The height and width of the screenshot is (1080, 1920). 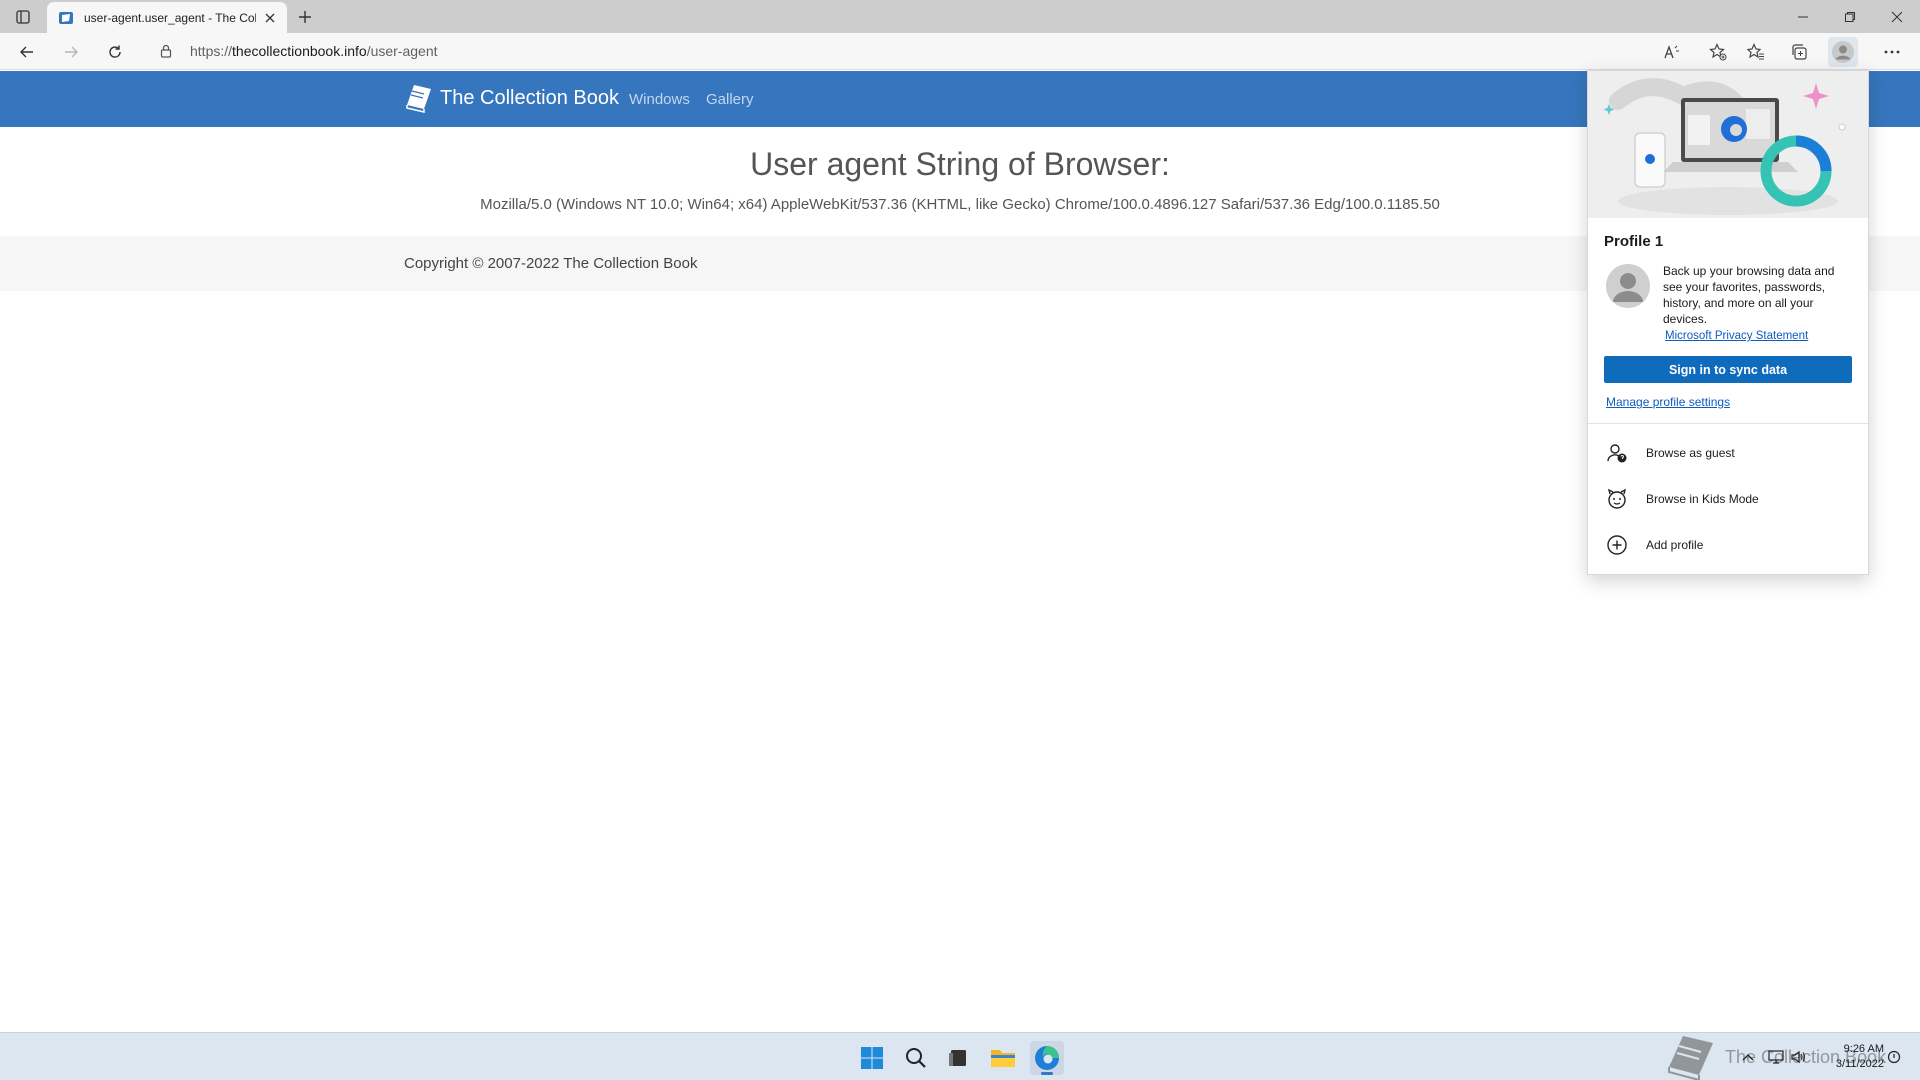 I want to click on folder-icon, so click(x=1003, y=1058).